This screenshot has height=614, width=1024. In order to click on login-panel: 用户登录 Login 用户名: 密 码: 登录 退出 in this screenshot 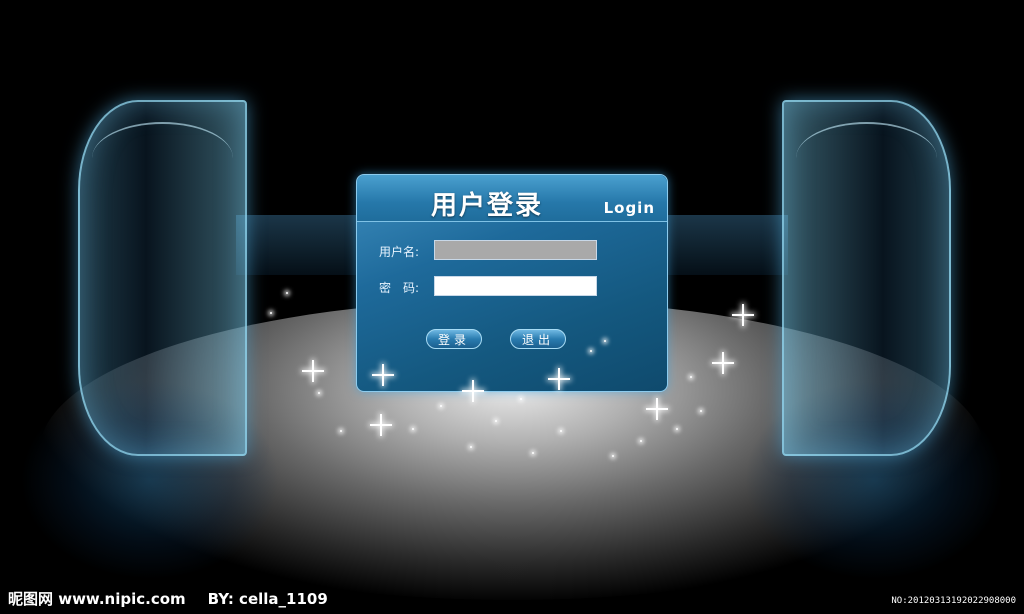, I will do `click(512, 283)`.